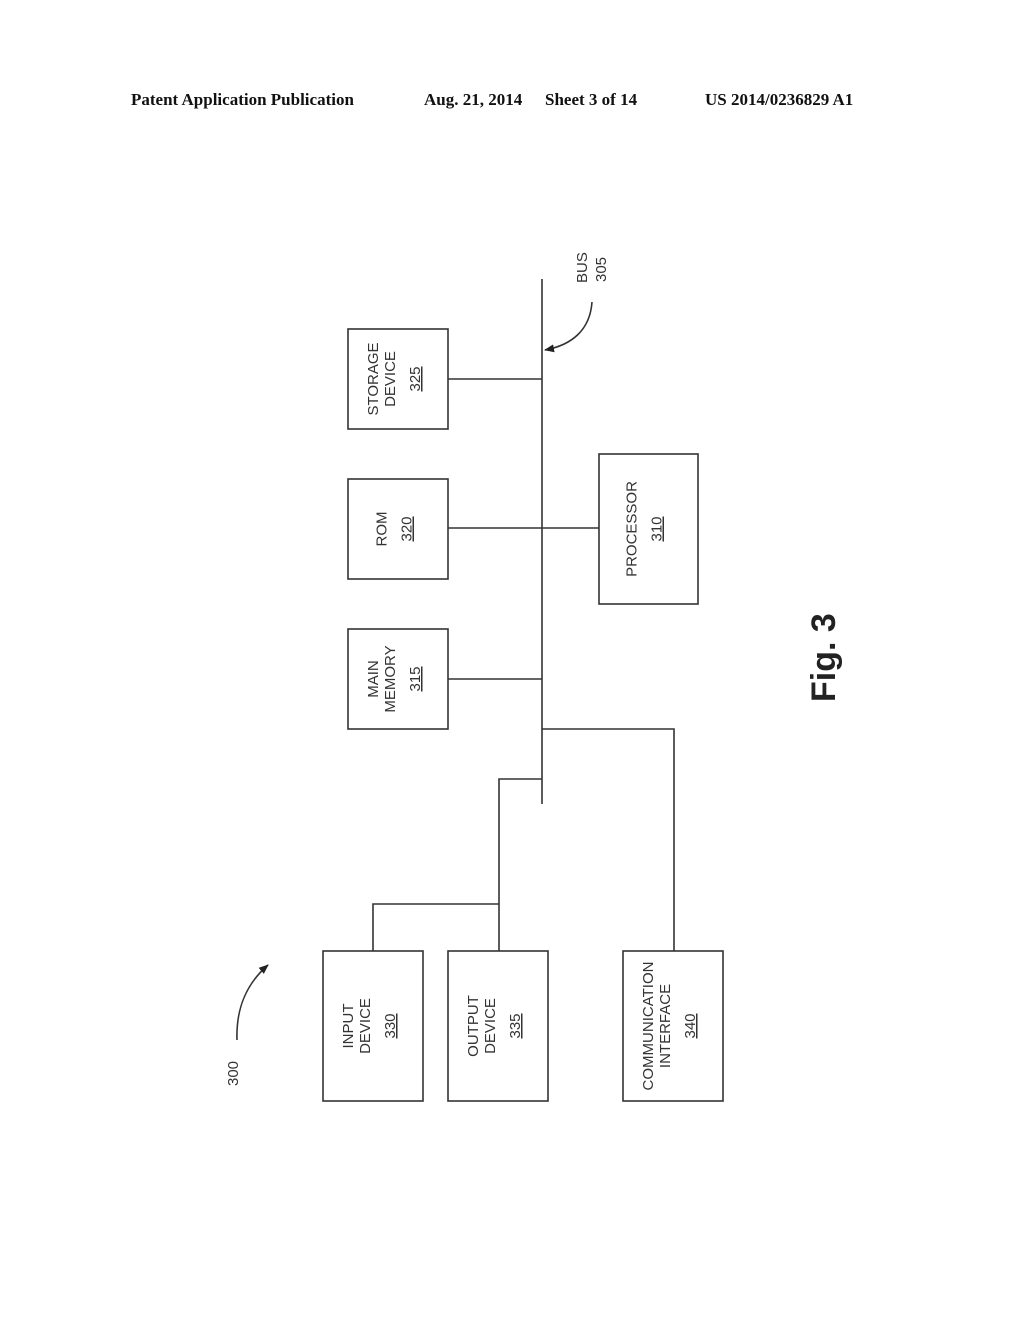 This screenshot has height=1320, width=1024. I want to click on storage-label-line: DEVICE, so click(390, 379).